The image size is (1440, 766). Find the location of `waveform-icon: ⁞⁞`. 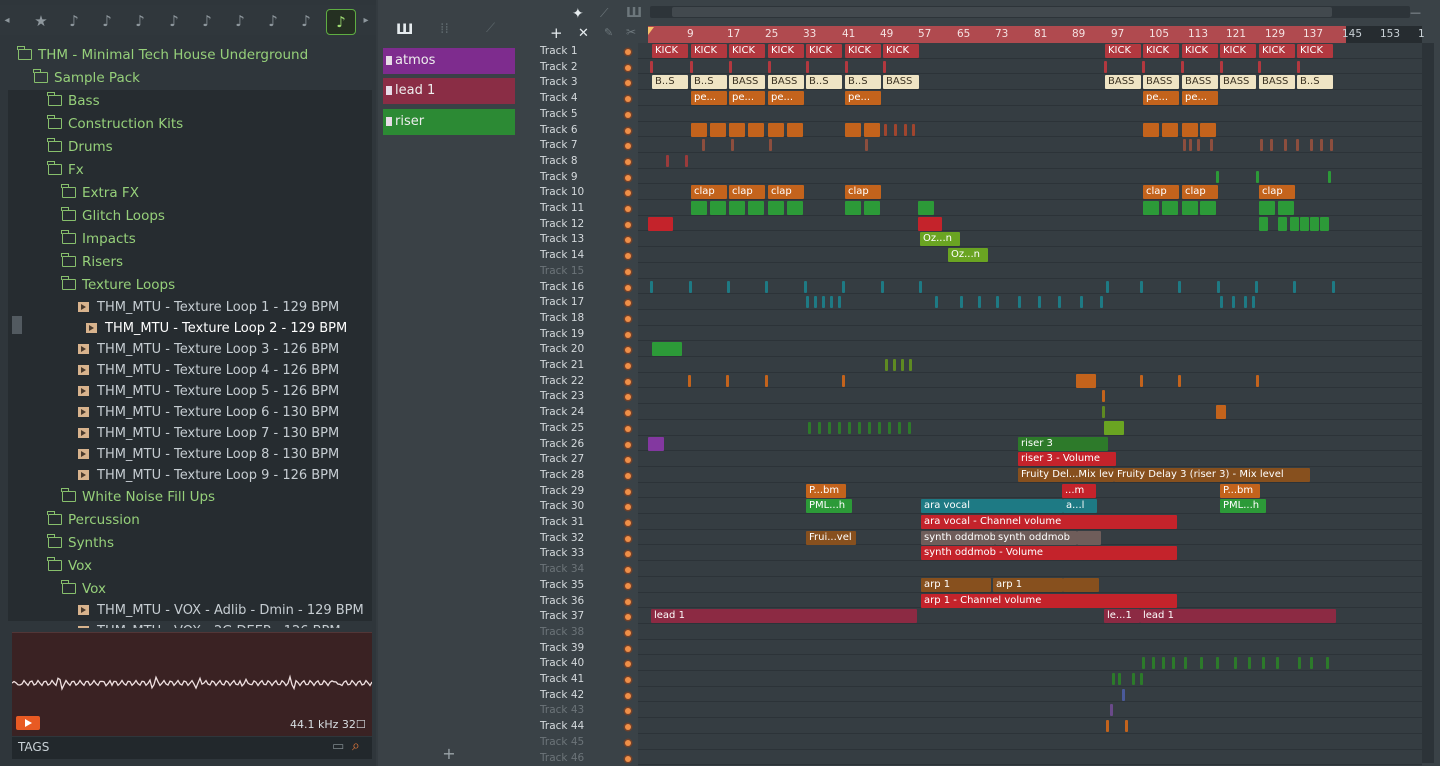

waveform-icon: ⁞⁞ is located at coordinates (444, 29).